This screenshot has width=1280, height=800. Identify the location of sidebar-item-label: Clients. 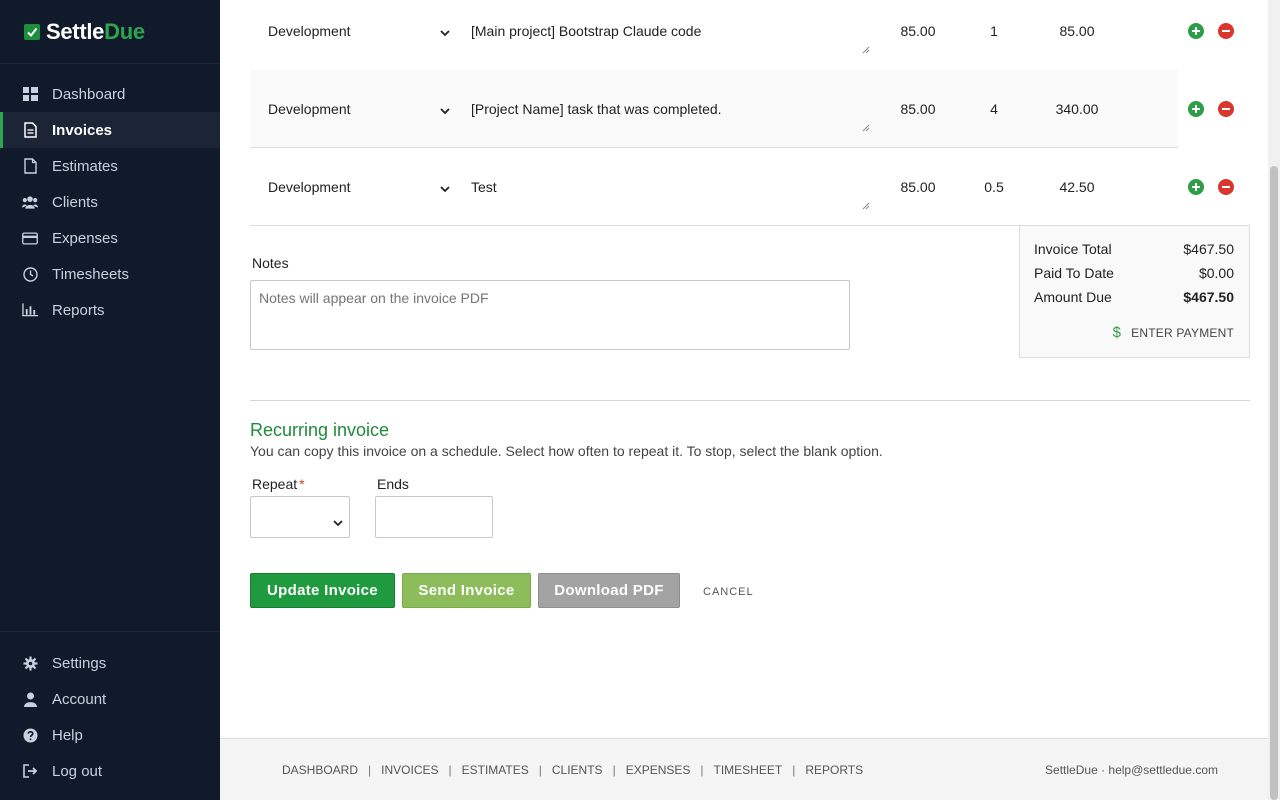
(75, 202).